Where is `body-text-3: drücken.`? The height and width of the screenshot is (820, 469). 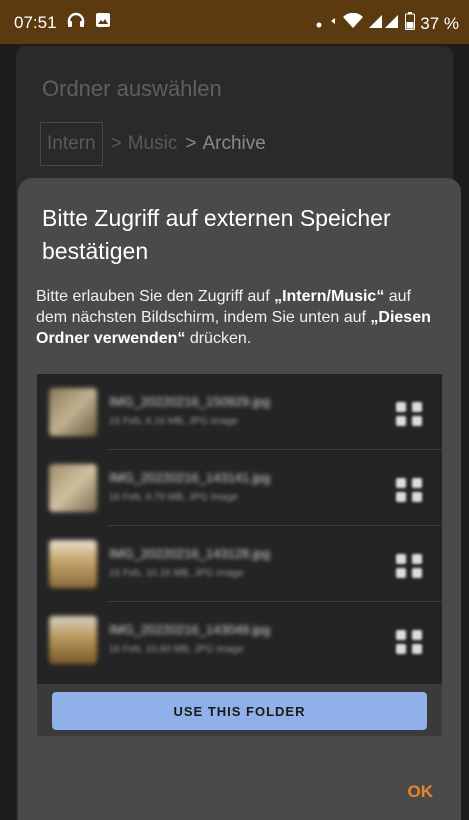
body-text-3: drücken. is located at coordinates (218, 338).